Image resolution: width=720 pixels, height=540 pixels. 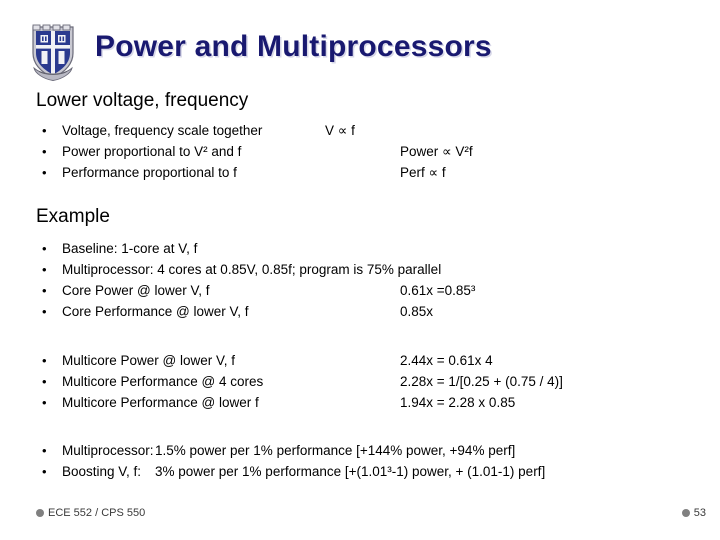 I want to click on bullet-label: Multiprocessor:, so click(x=108, y=450).